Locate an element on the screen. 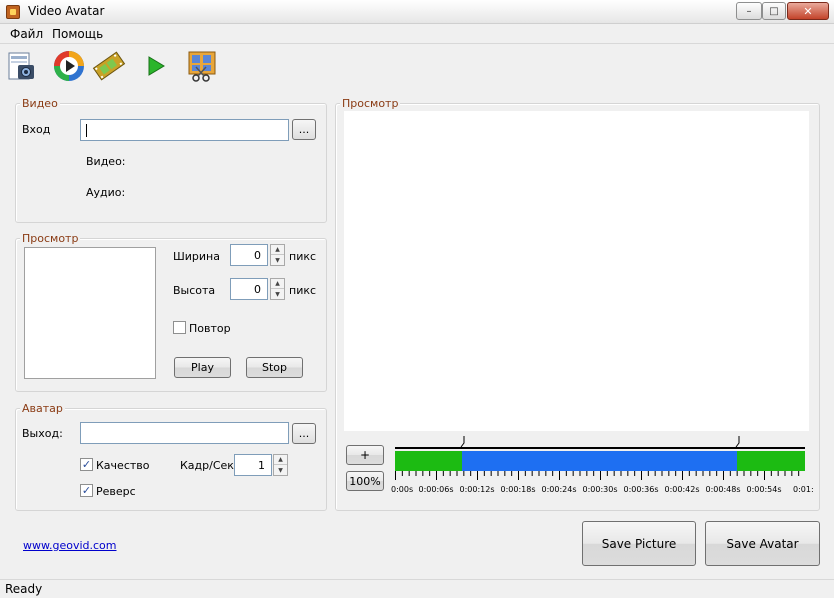  website-link: www.geovid.com is located at coordinates (70, 545).